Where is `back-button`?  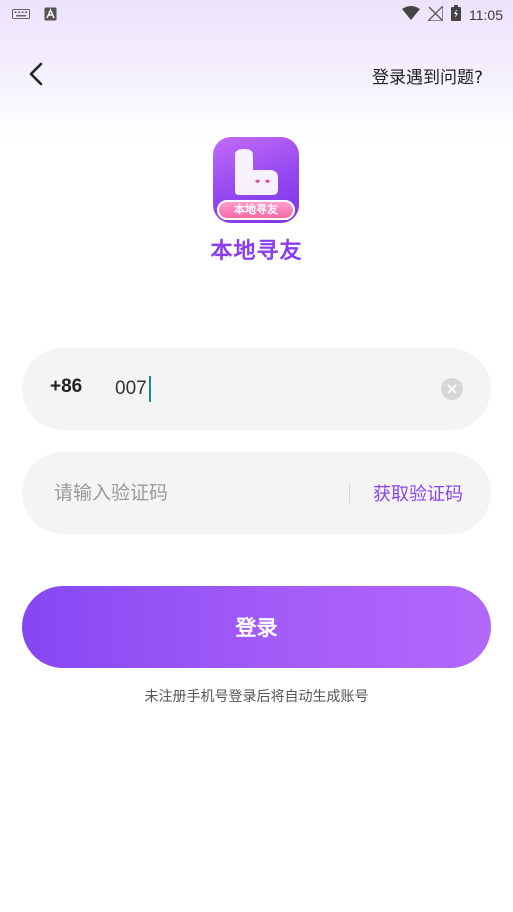 back-button is located at coordinates (37, 75).